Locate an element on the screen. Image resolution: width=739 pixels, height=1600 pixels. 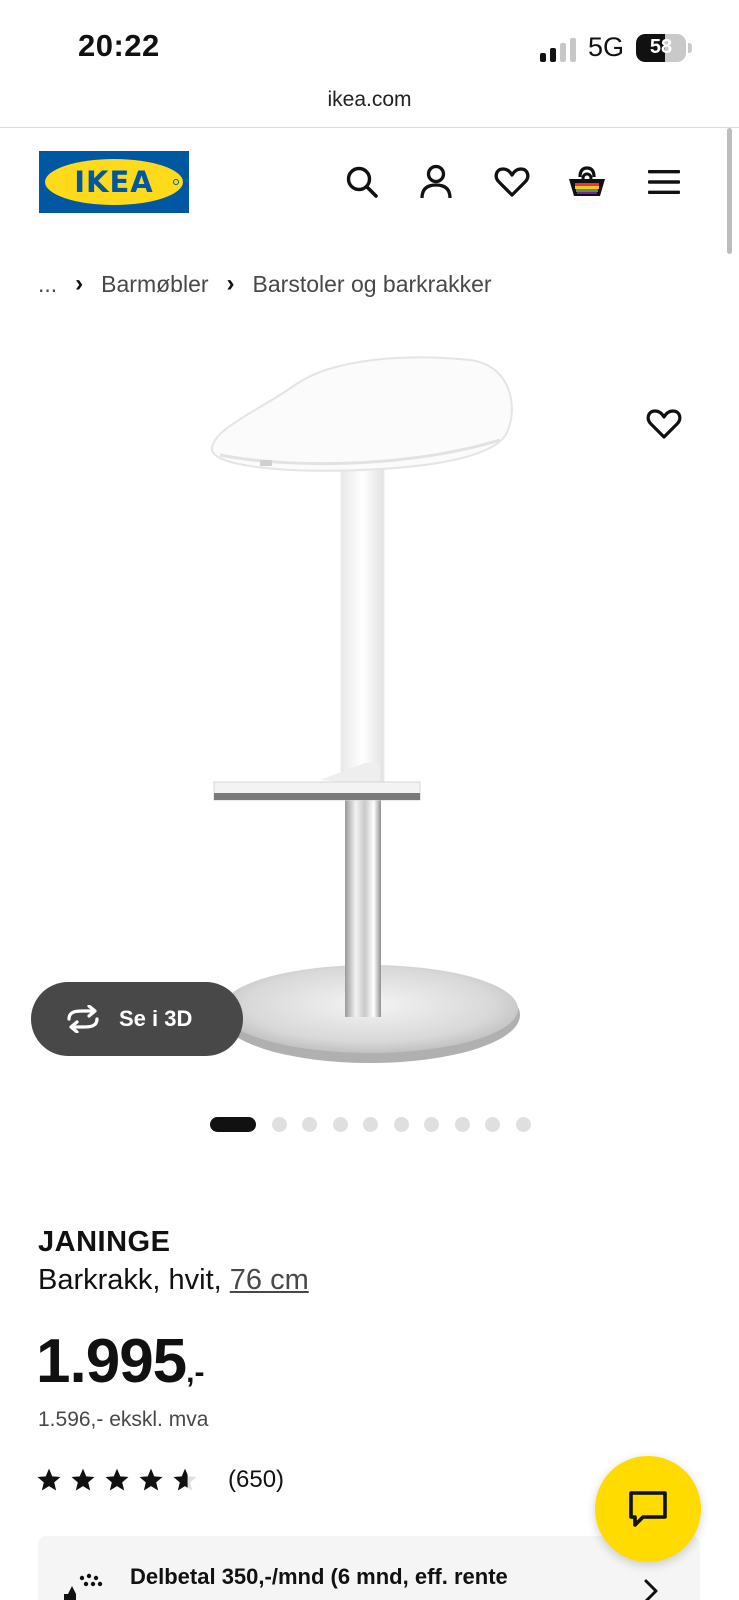
signal-icon is located at coordinates (559, 50).